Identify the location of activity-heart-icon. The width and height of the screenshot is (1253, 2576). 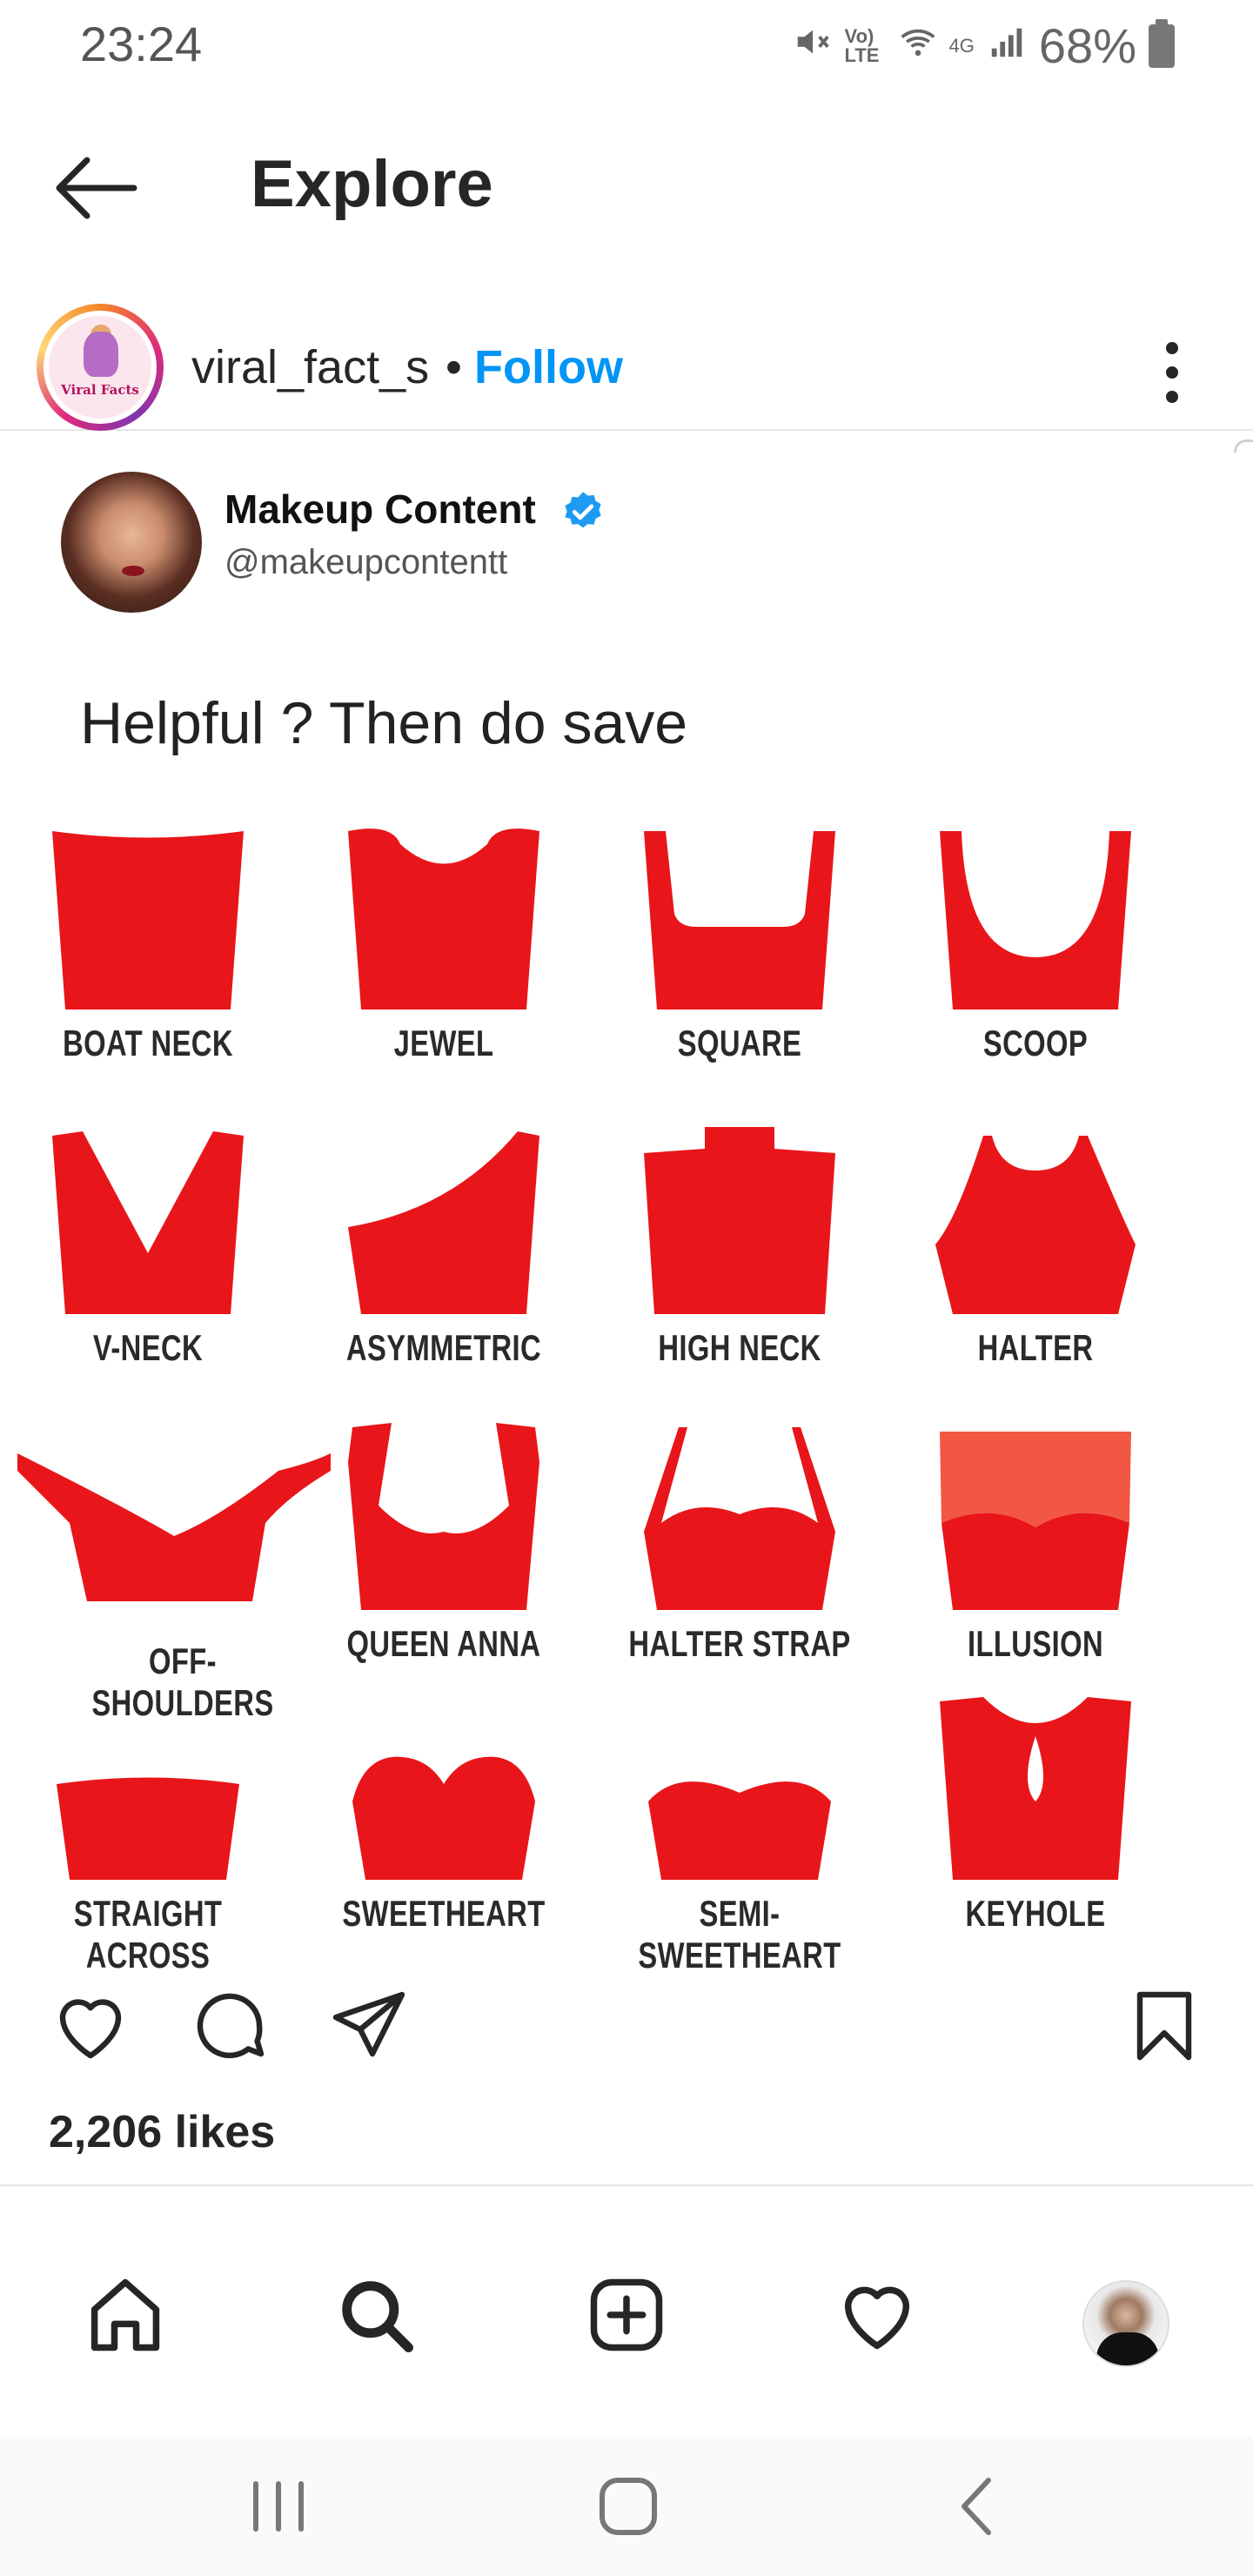
(877, 2314).